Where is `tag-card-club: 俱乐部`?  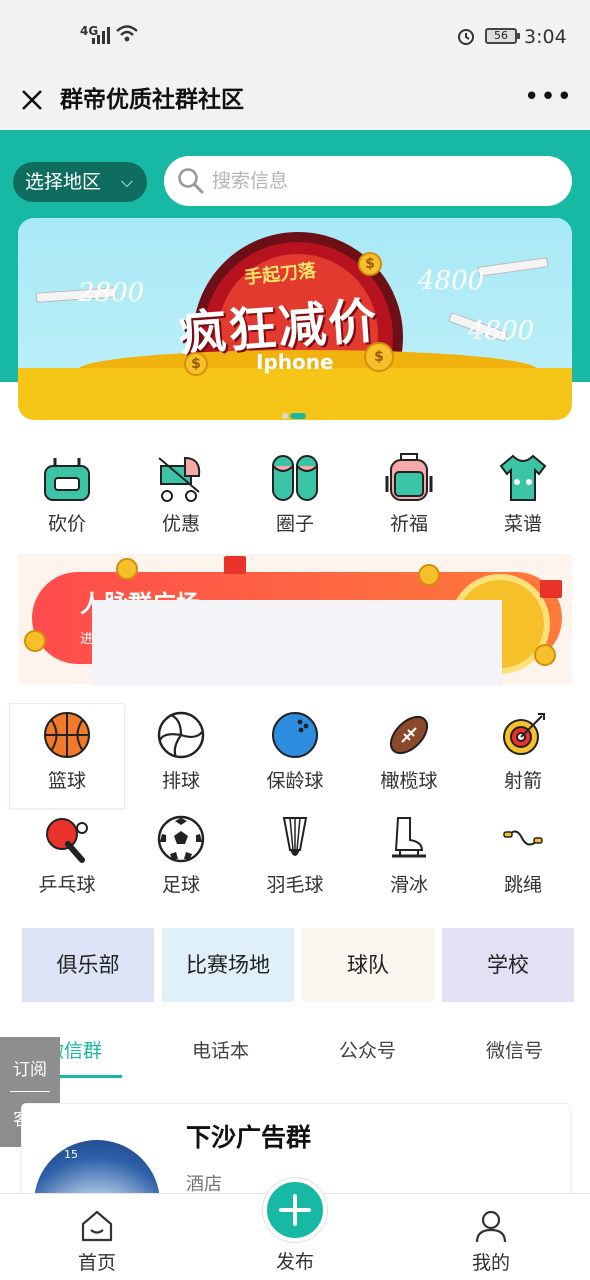
tag-card-club: 俱乐部 is located at coordinates (88, 965).